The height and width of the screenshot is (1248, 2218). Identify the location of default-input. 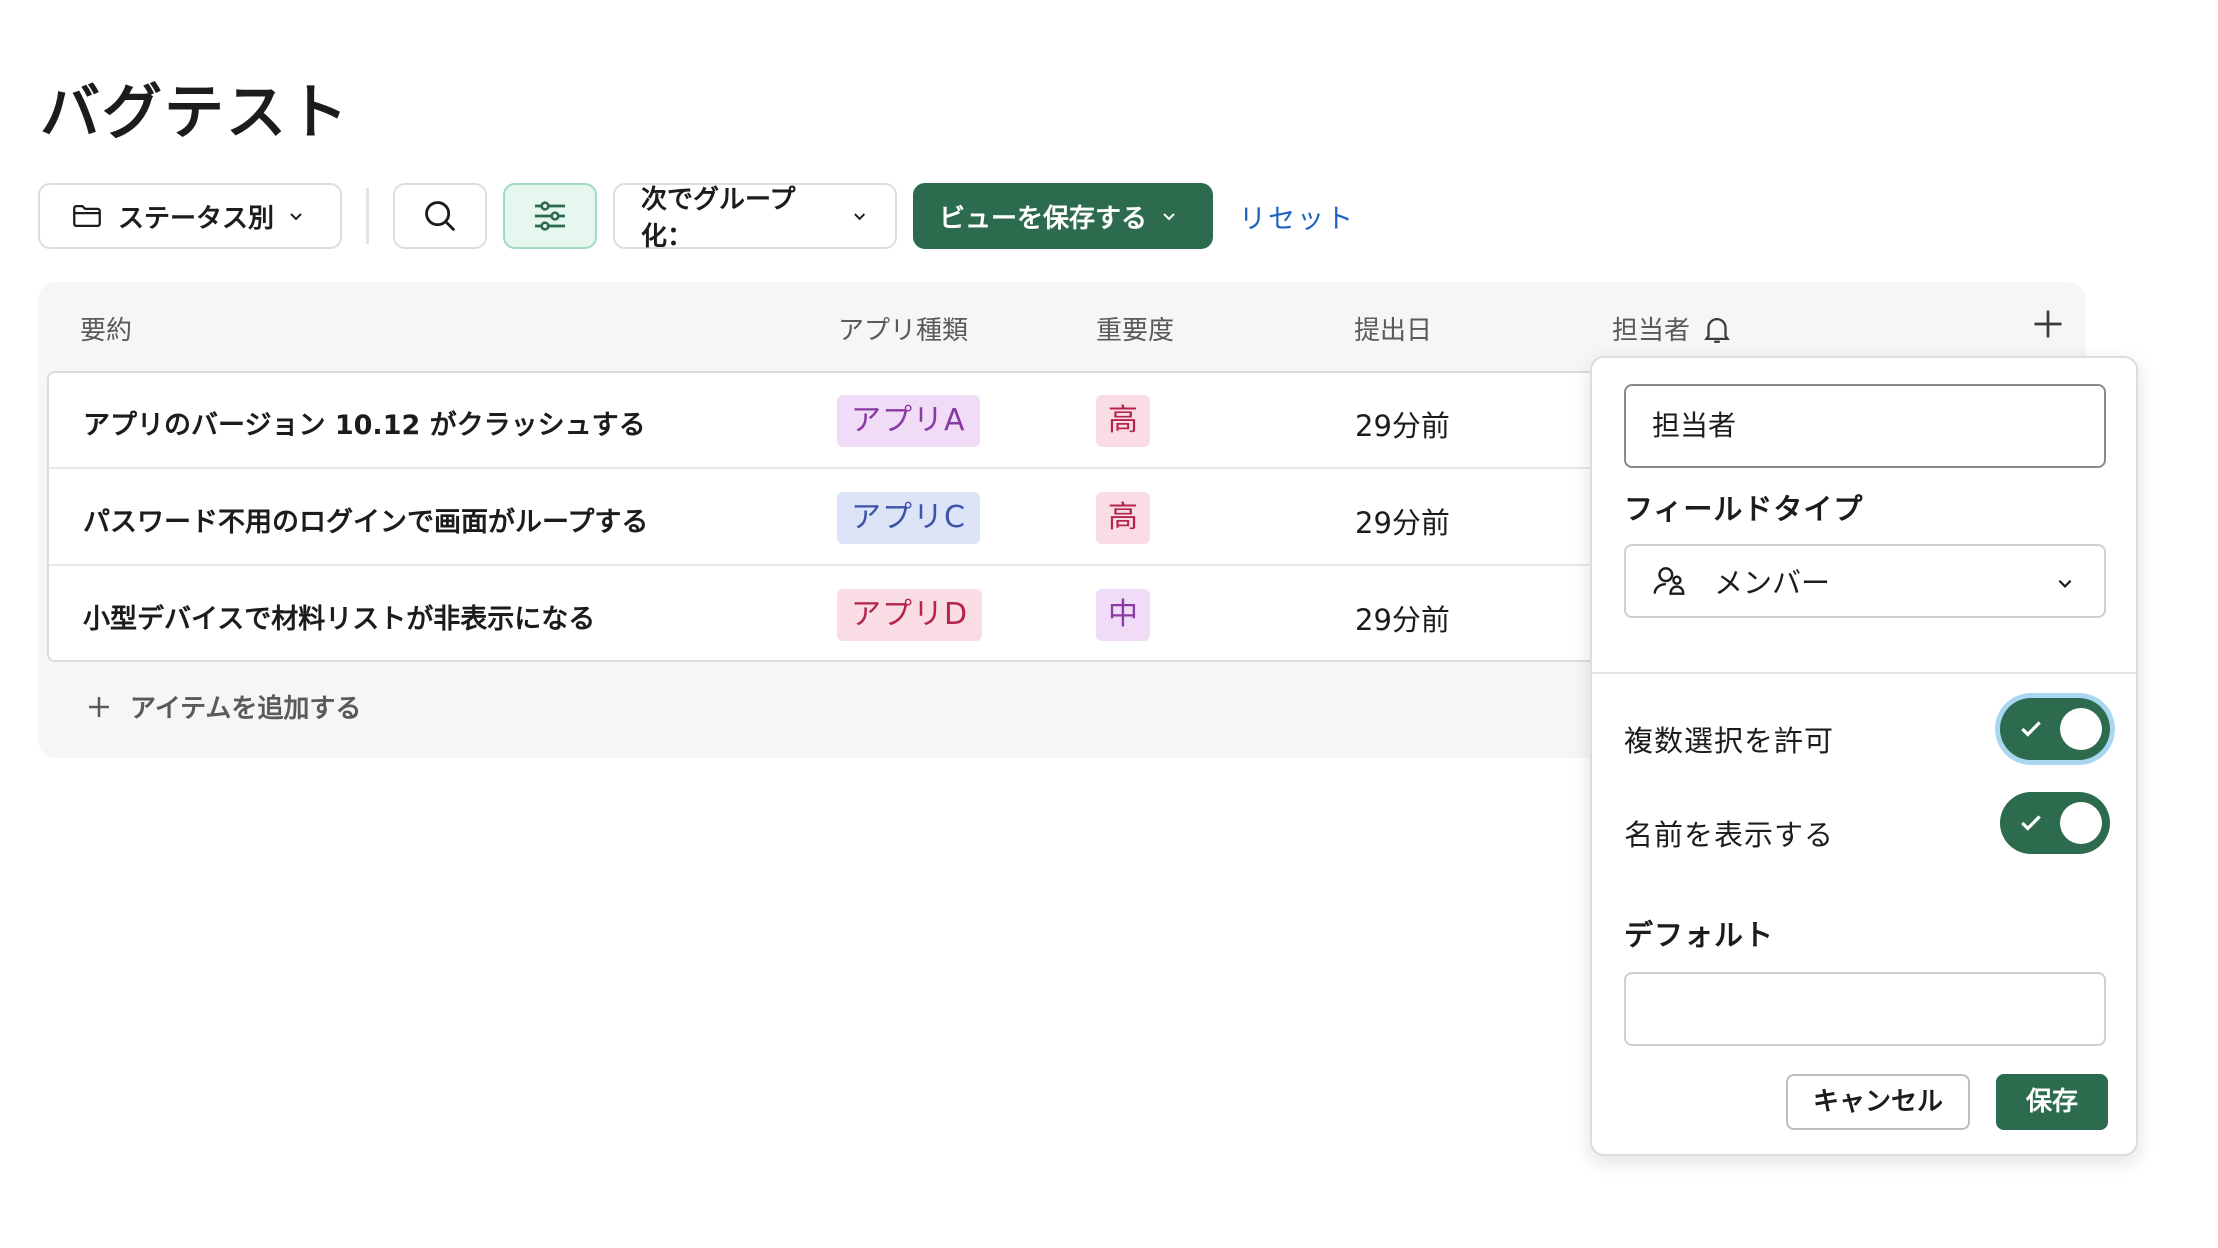
(1865, 1009).